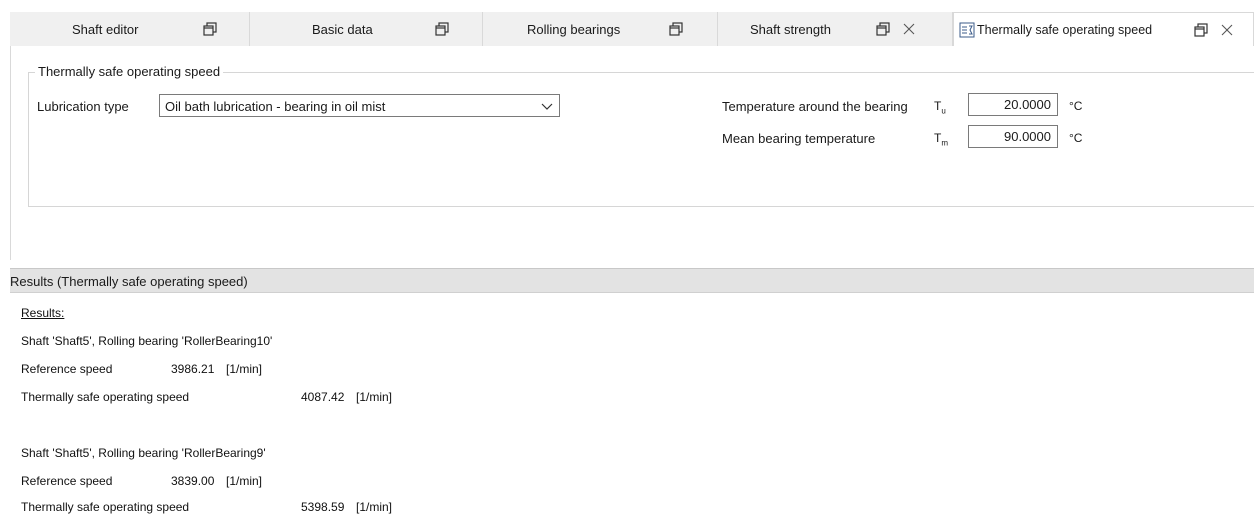  What do you see at coordinates (815, 106) in the screenshot?
I see `temp-around-label: Temperature around the bearing` at bounding box center [815, 106].